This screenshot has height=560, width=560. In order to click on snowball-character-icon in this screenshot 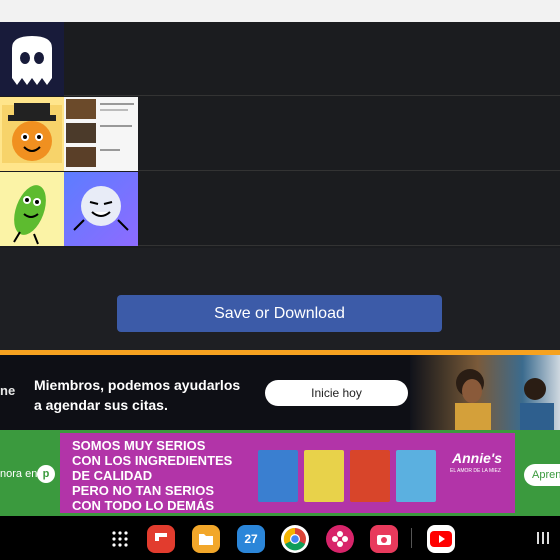, I will do `click(101, 208)`.